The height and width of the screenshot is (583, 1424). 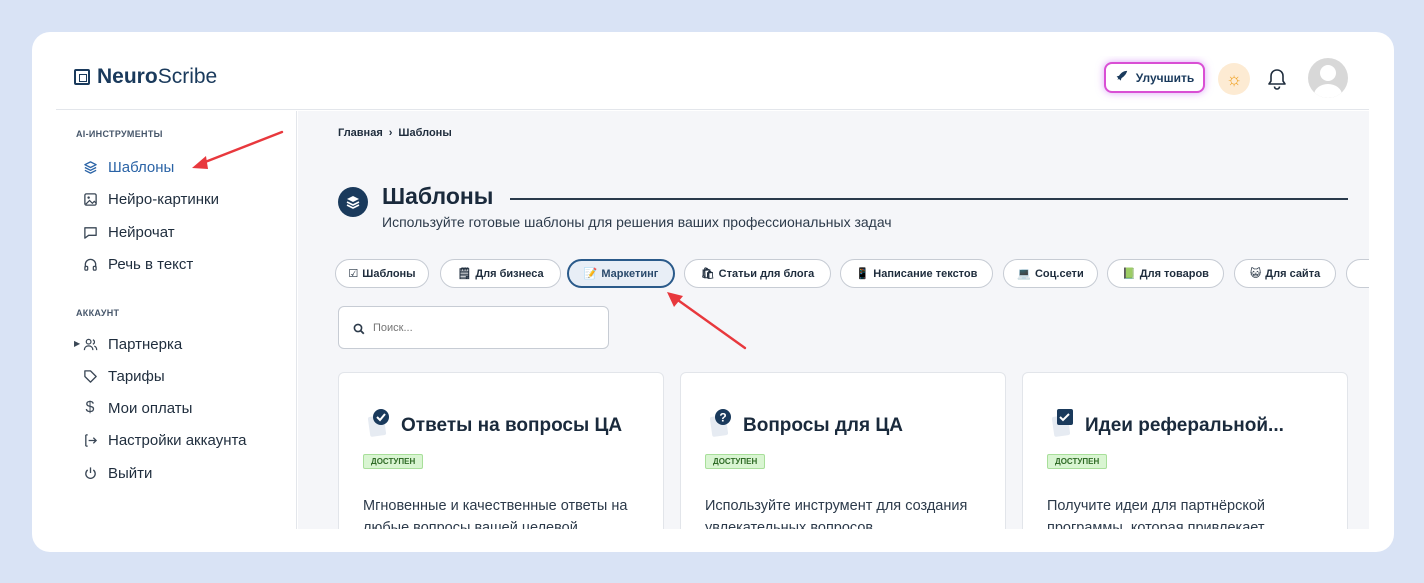 I want to click on chip-writing-texts: 📱 Написание текстов, so click(x=916, y=273).